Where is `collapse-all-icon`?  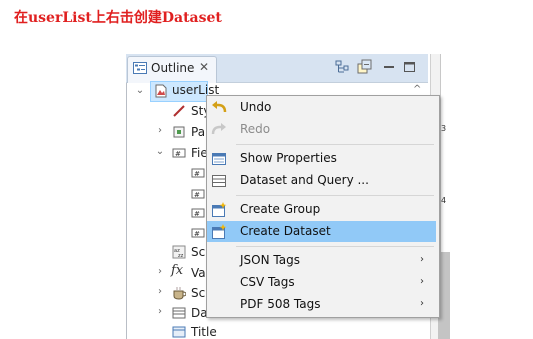 collapse-all-icon is located at coordinates (365, 67).